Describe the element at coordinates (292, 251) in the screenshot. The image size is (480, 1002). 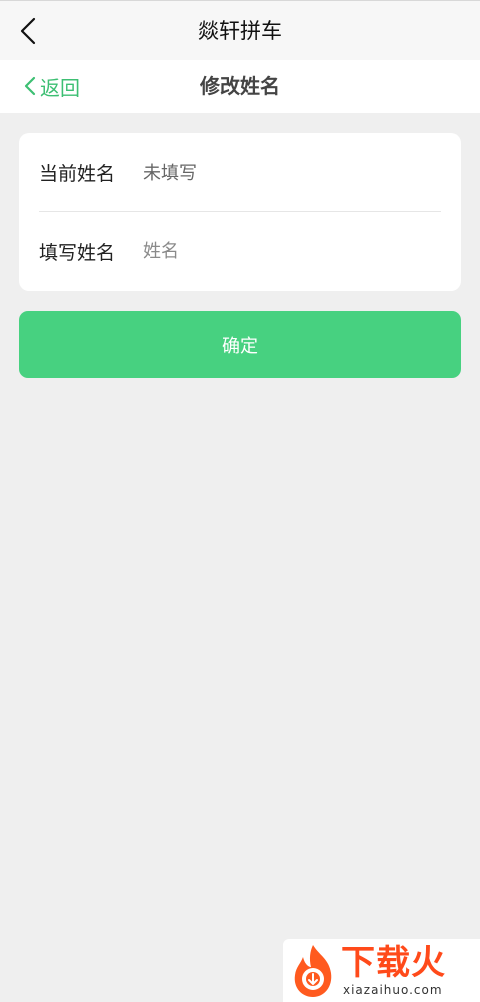
I see `name-input` at that location.